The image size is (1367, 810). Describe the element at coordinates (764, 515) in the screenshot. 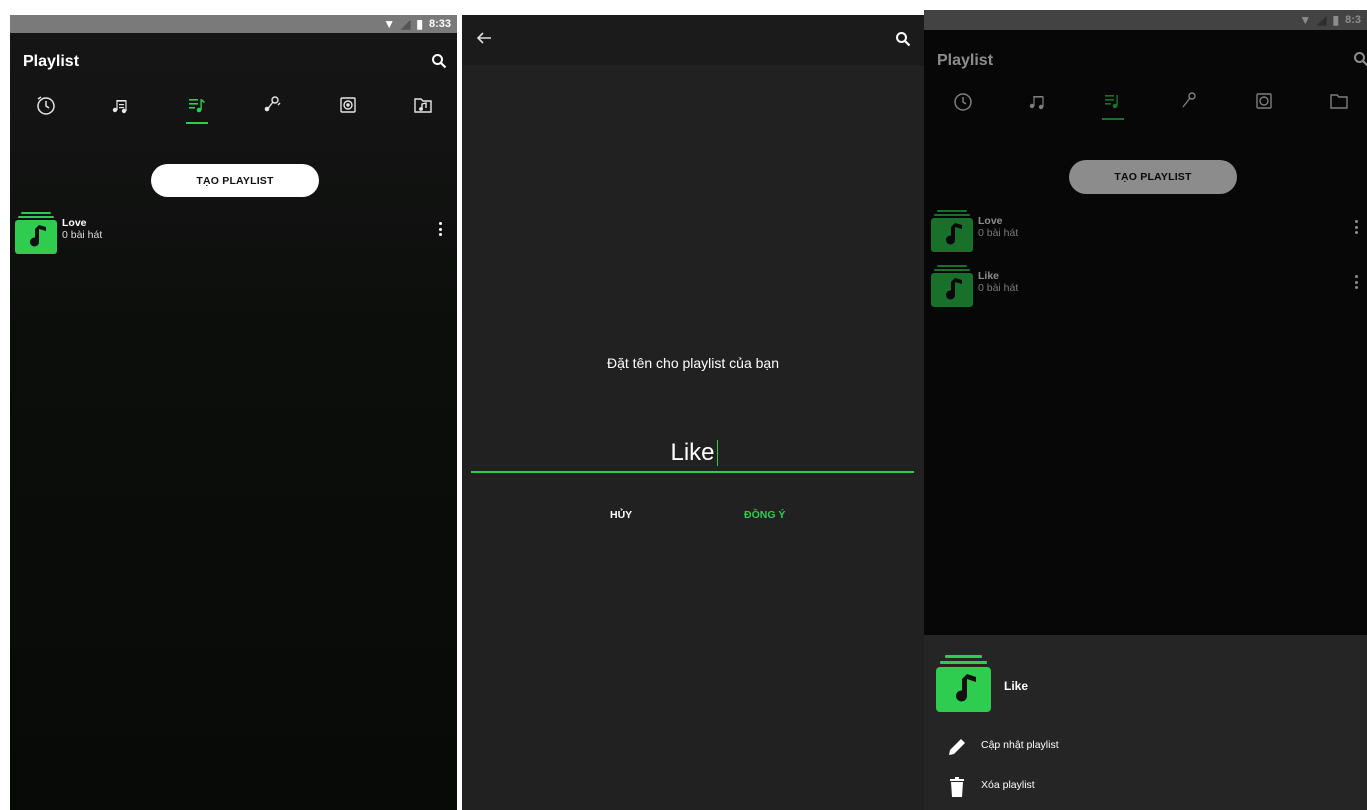

I see `confirm-button: ĐỒNG Ý` at that location.